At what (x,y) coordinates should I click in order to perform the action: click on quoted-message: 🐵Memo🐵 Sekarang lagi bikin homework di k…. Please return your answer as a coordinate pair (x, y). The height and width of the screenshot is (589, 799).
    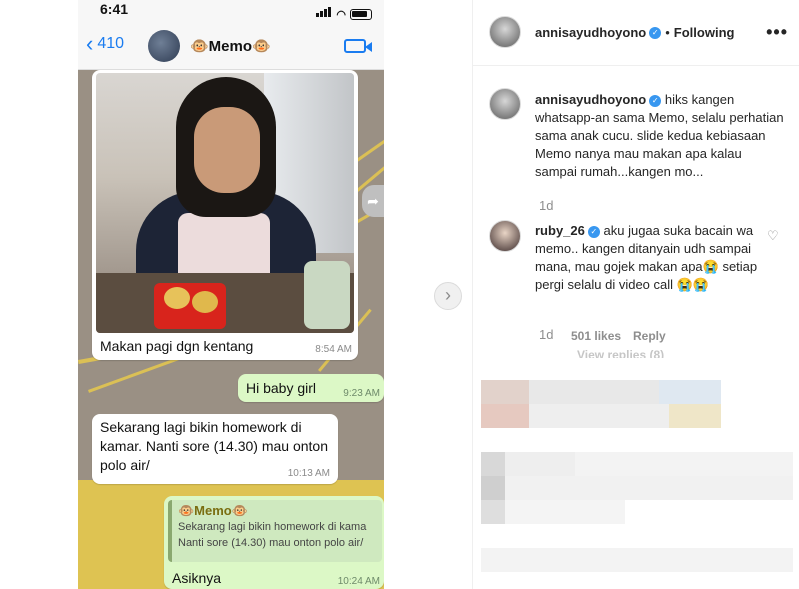
    Looking at the image, I should click on (275, 531).